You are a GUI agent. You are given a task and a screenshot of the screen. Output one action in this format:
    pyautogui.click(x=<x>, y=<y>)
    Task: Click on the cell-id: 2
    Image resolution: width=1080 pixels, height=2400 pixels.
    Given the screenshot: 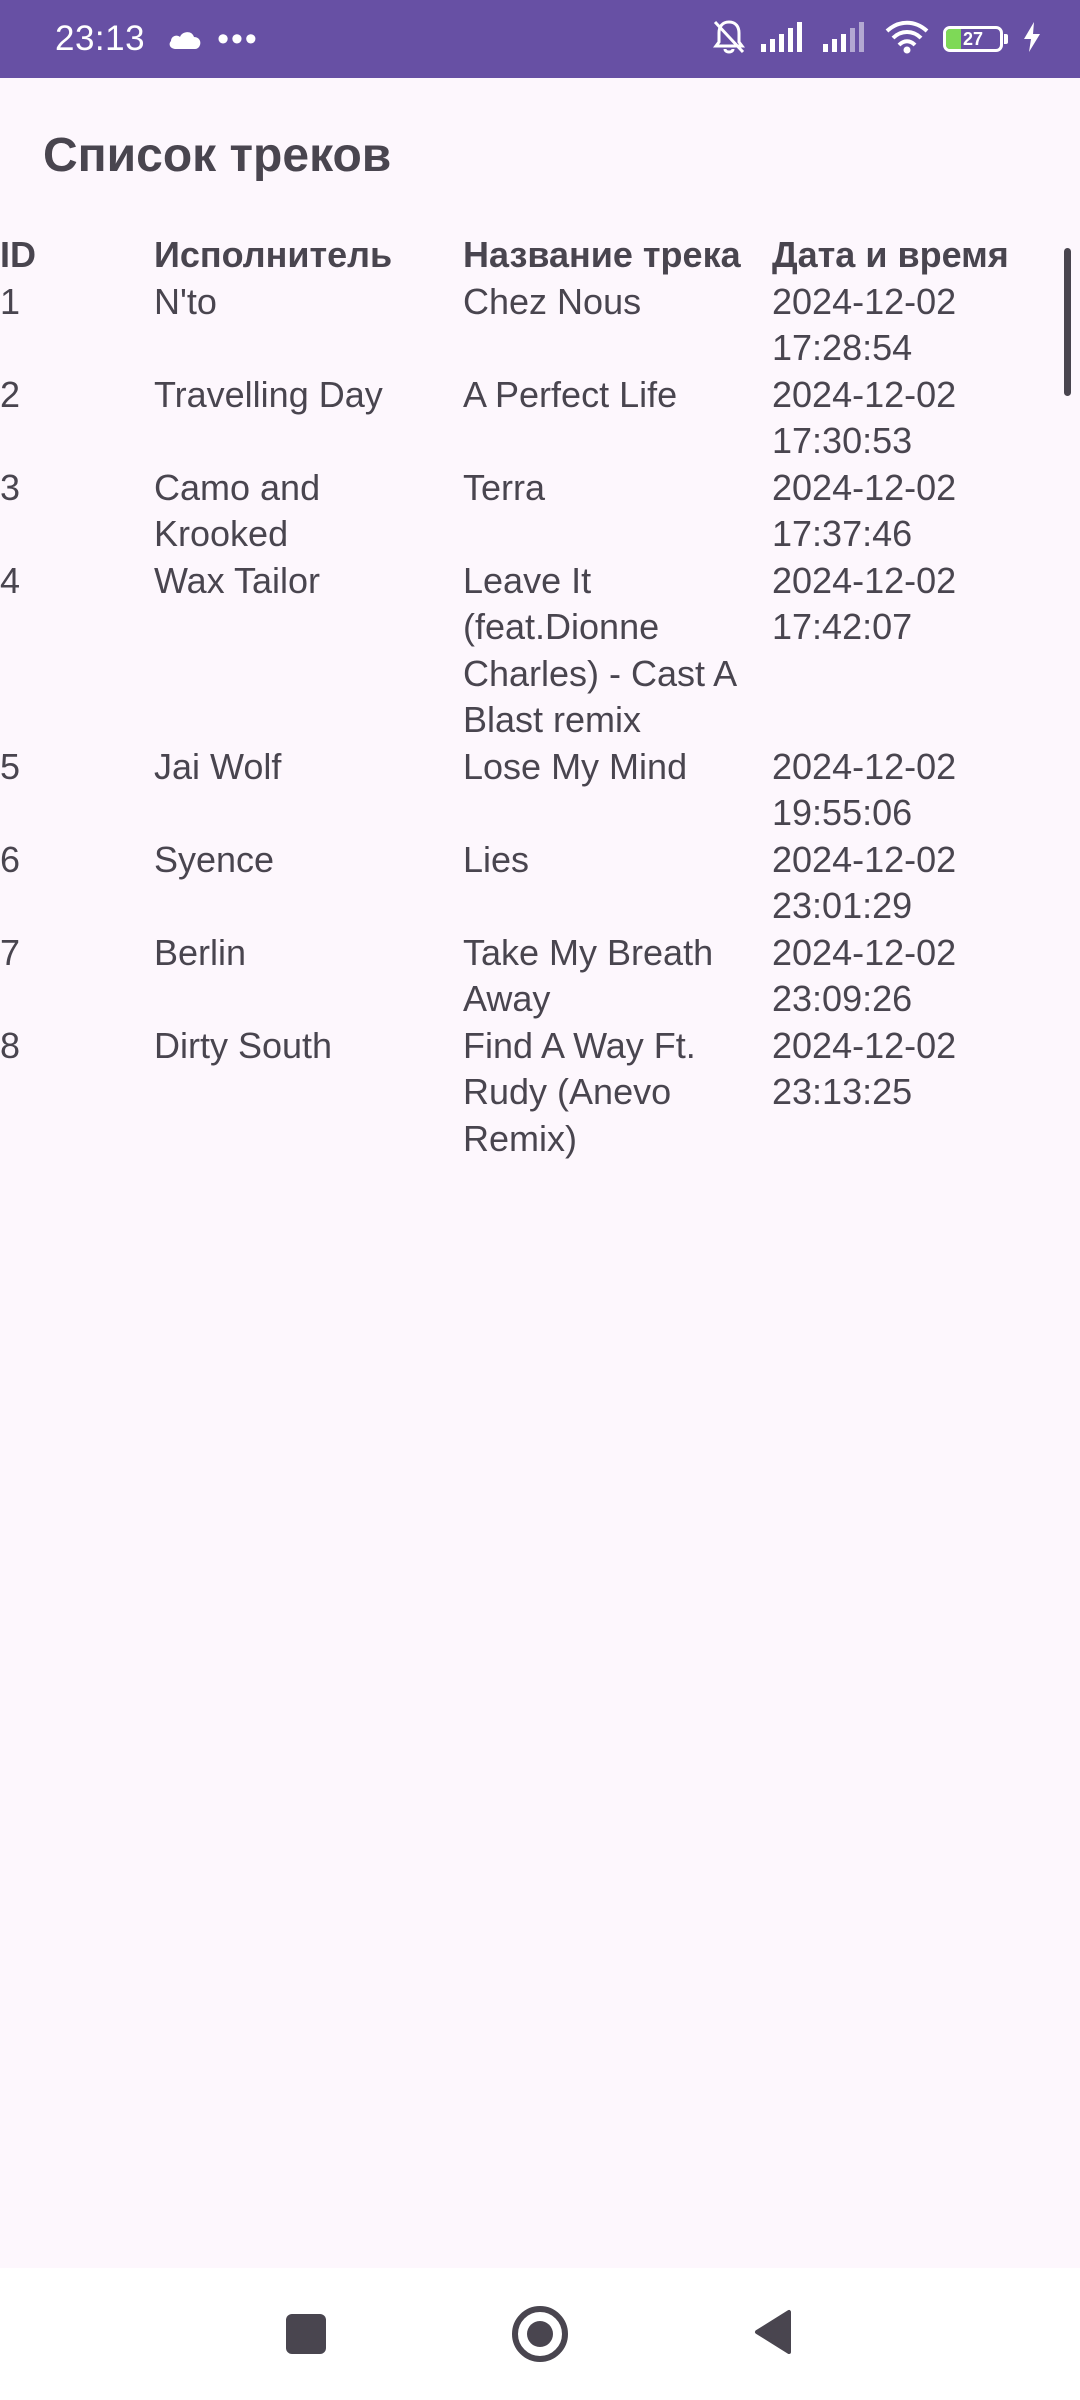 What is the action you would take?
    pyautogui.click(x=10, y=394)
    